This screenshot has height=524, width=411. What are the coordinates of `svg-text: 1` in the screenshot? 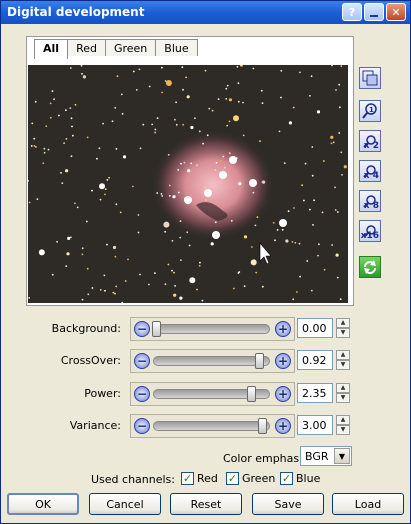 It's located at (371, 110).